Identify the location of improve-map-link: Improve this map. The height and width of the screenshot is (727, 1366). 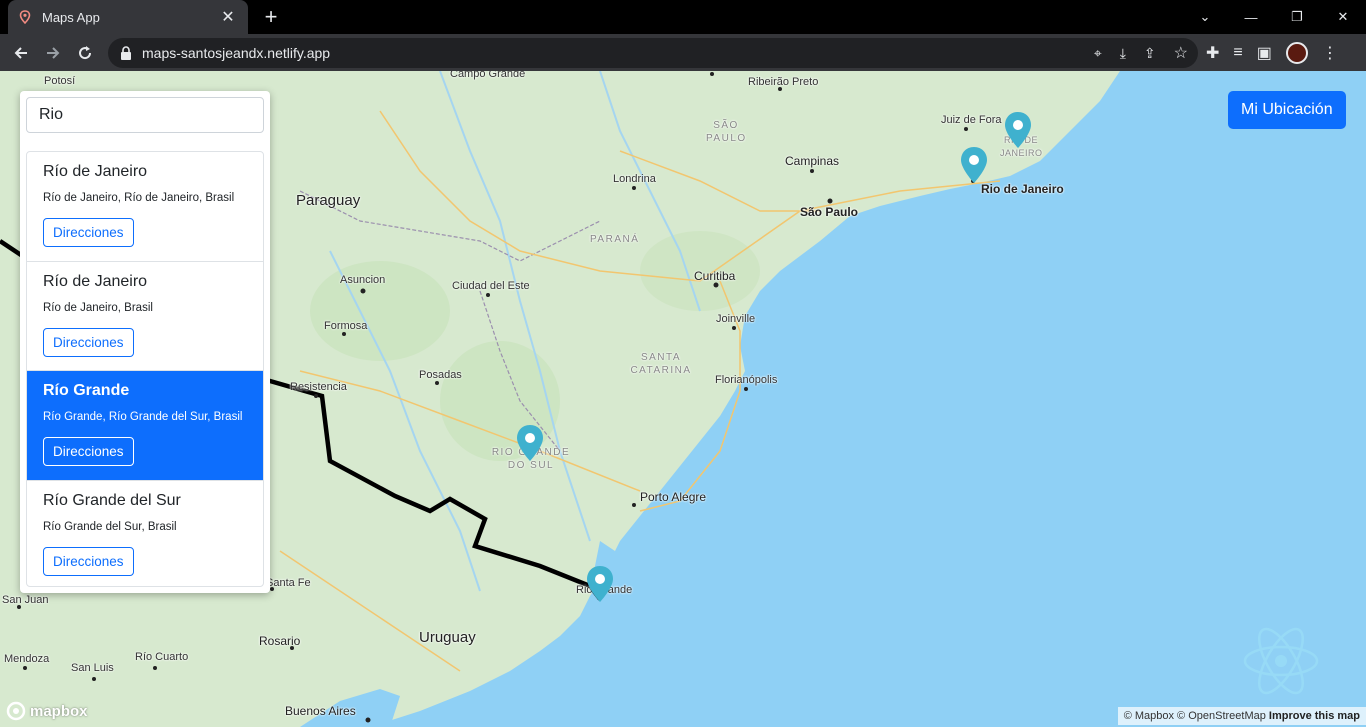
(1314, 716).